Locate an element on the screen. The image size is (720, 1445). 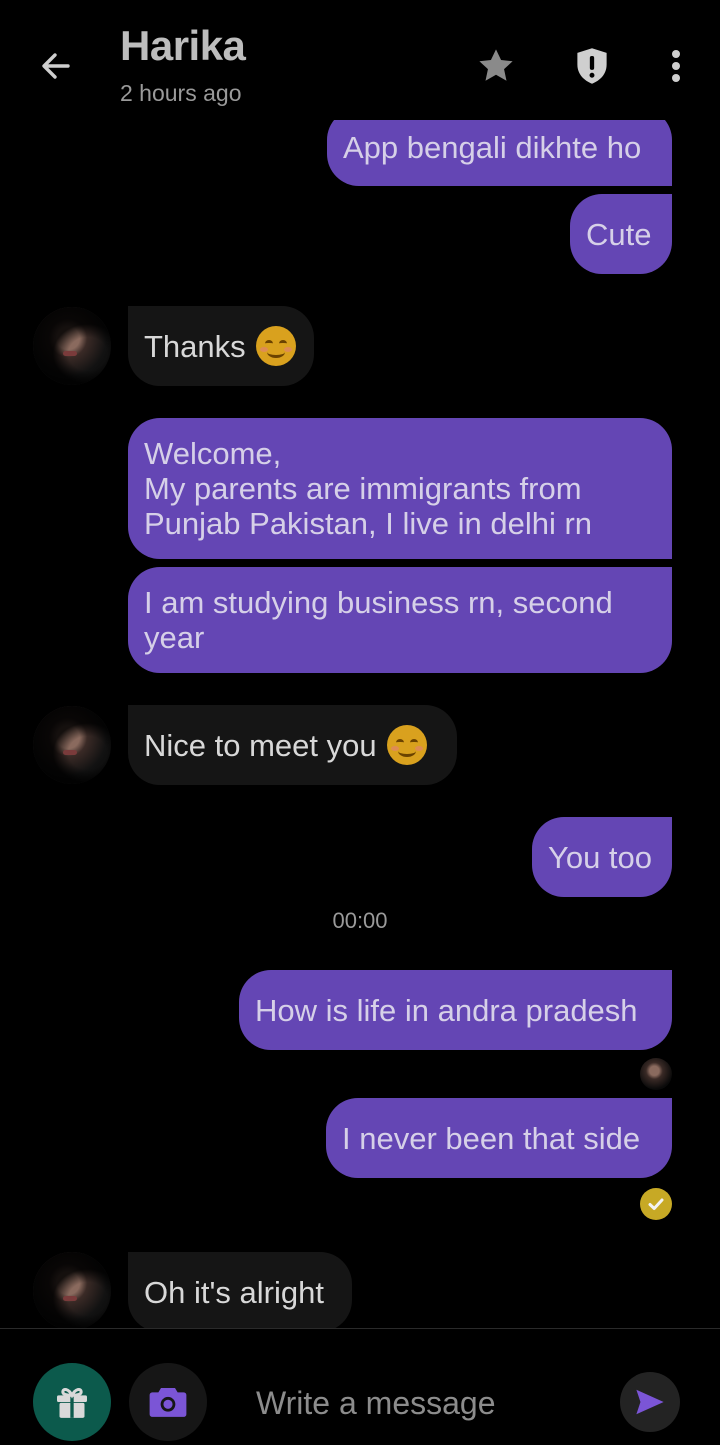
message-timestamp: 00:00 is located at coordinates (360, 920).